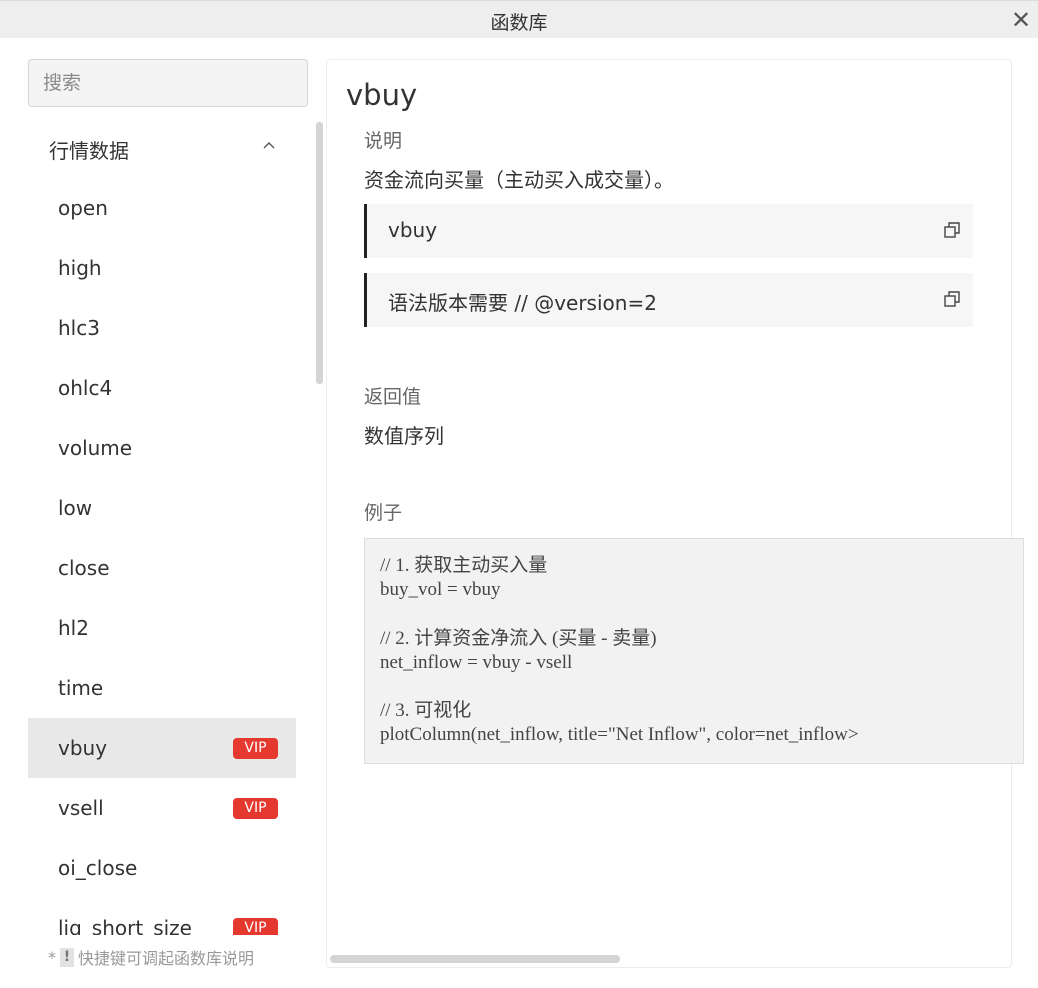 This screenshot has width=1038, height=988. Describe the element at coordinates (383, 513) in the screenshot. I see `example-label: 例子` at that location.